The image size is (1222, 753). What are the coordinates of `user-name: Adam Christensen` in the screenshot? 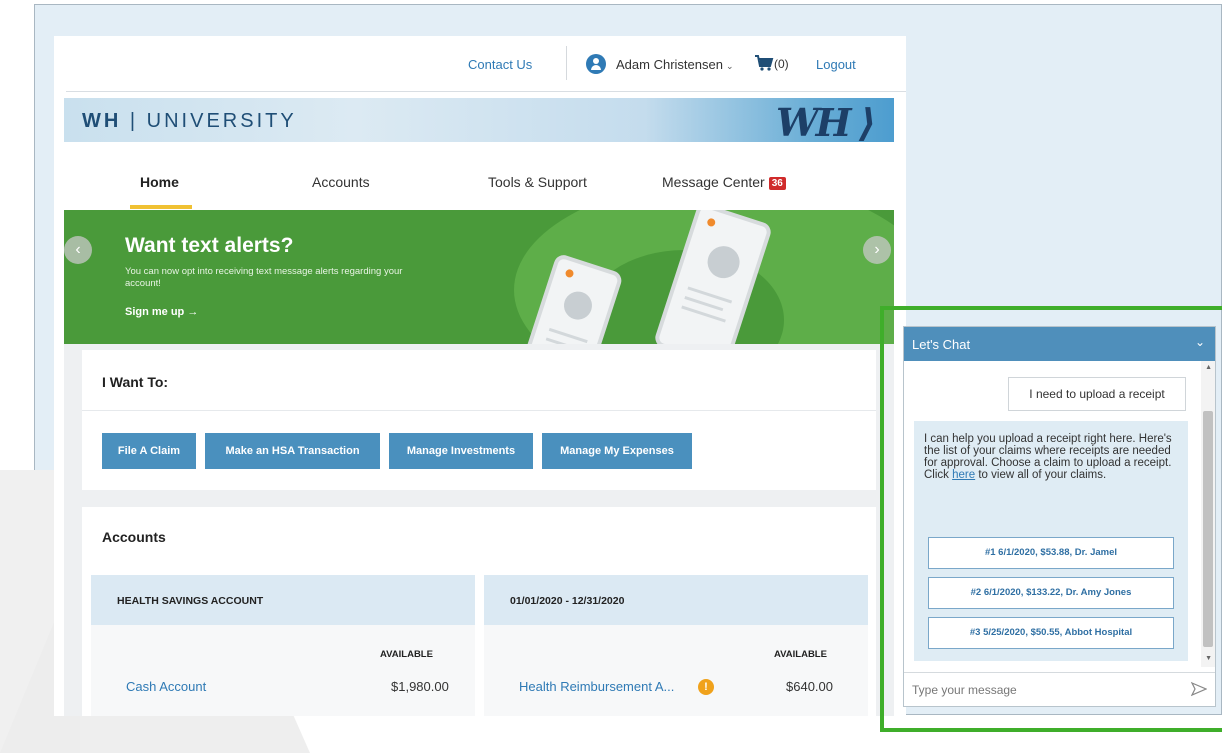 It's located at (669, 64).